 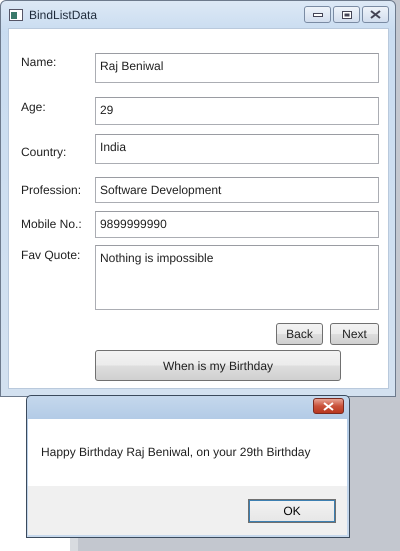 I want to click on dialog-message: Happy Birthday Raj Beniwal, on your 29th Birthday, so click(x=175, y=451).